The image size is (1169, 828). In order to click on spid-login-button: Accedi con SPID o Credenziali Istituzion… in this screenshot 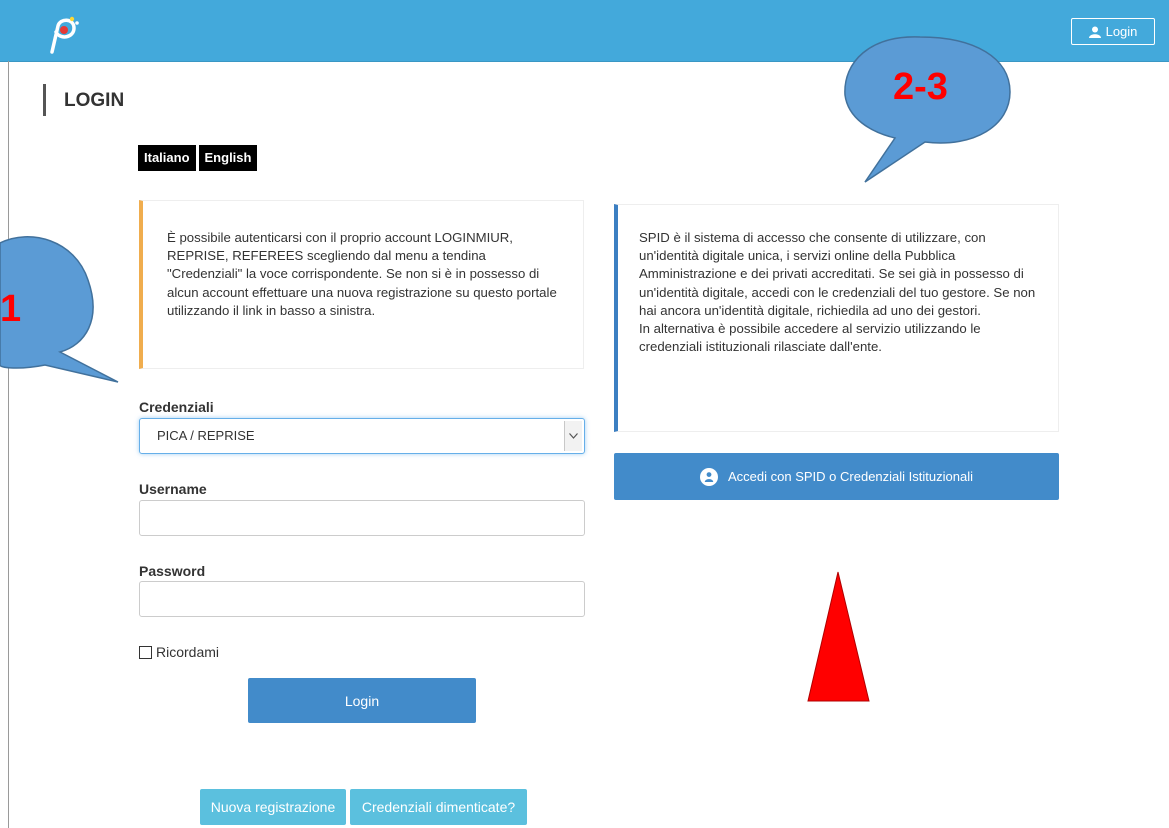, I will do `click(836, 476)`.